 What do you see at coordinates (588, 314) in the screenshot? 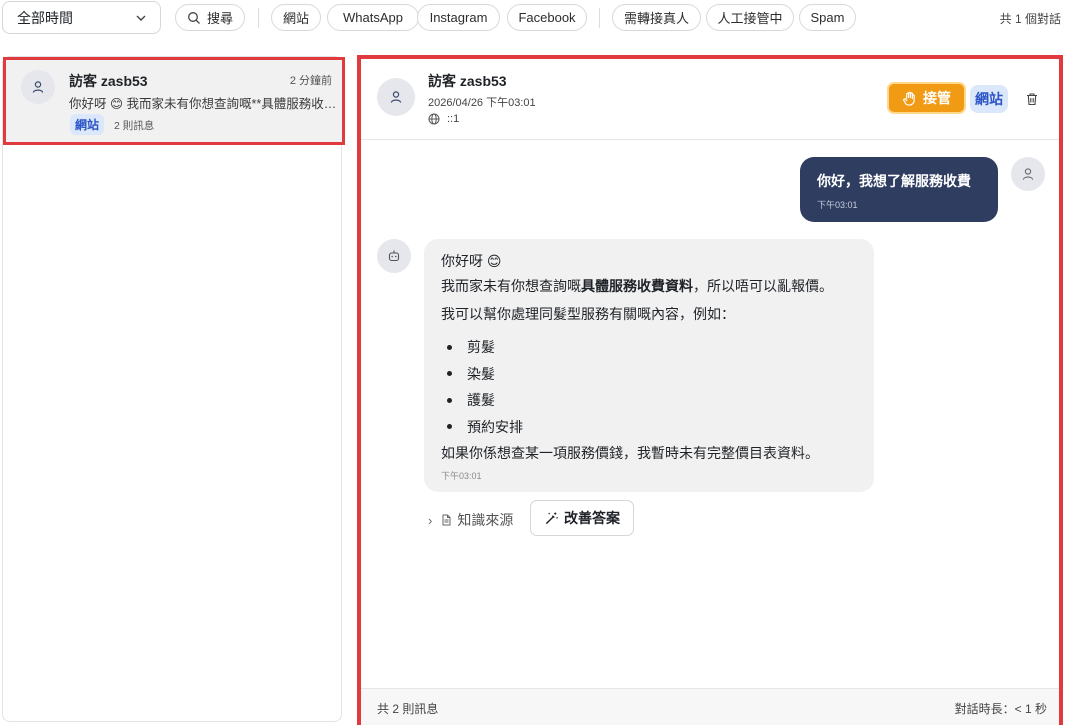
I see `bot-line-2: 我可以幫你處理同髮型服務有關嘅內容，例如：` at bounding box center [588, 314].